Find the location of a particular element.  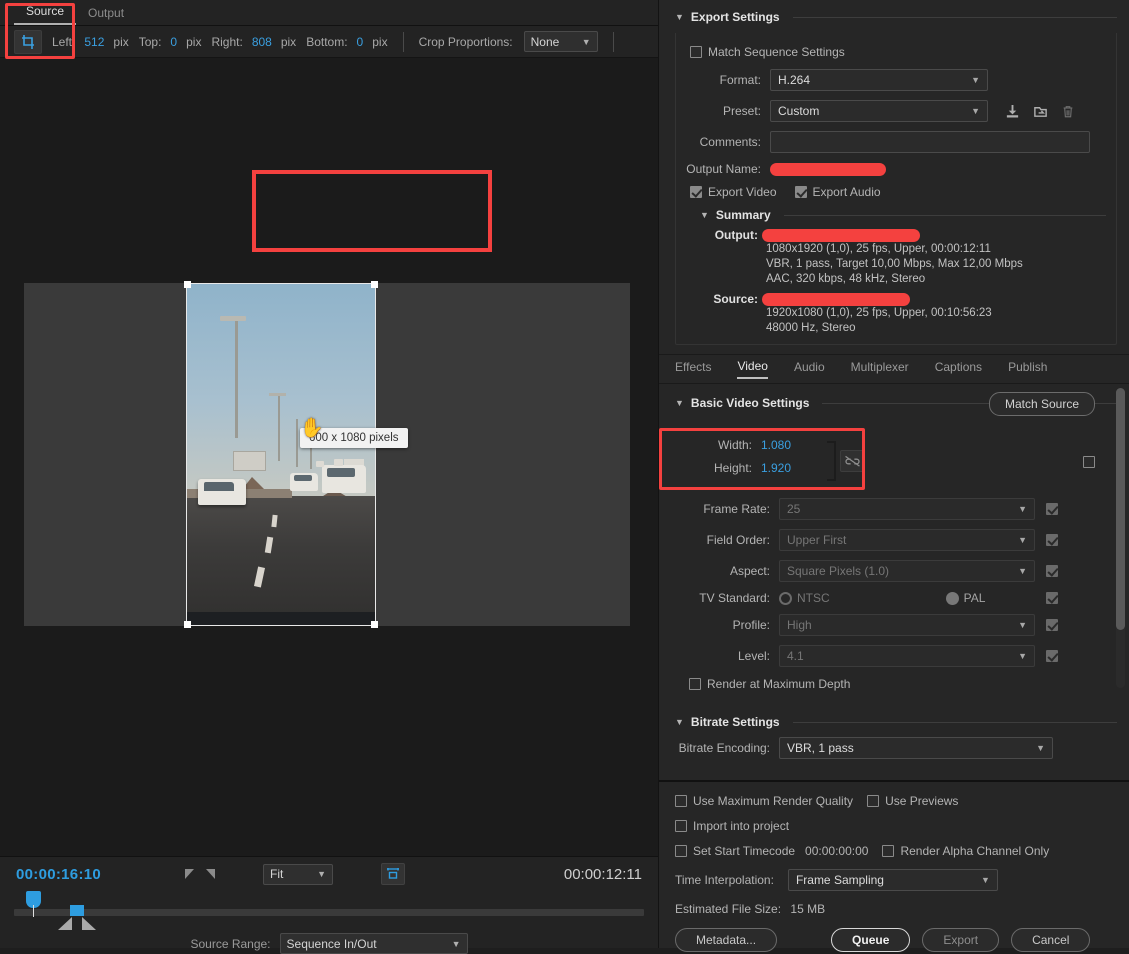

playhead-marker is located at coordinates (33, 904).